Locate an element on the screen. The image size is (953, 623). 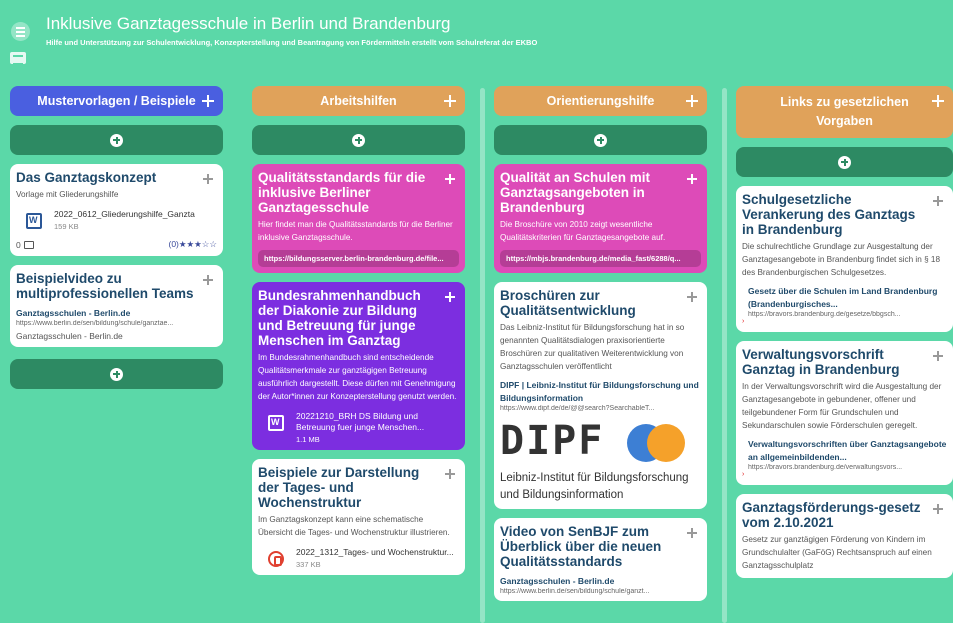
attachment-size: 337 KB is located at coordinates (308, 564).